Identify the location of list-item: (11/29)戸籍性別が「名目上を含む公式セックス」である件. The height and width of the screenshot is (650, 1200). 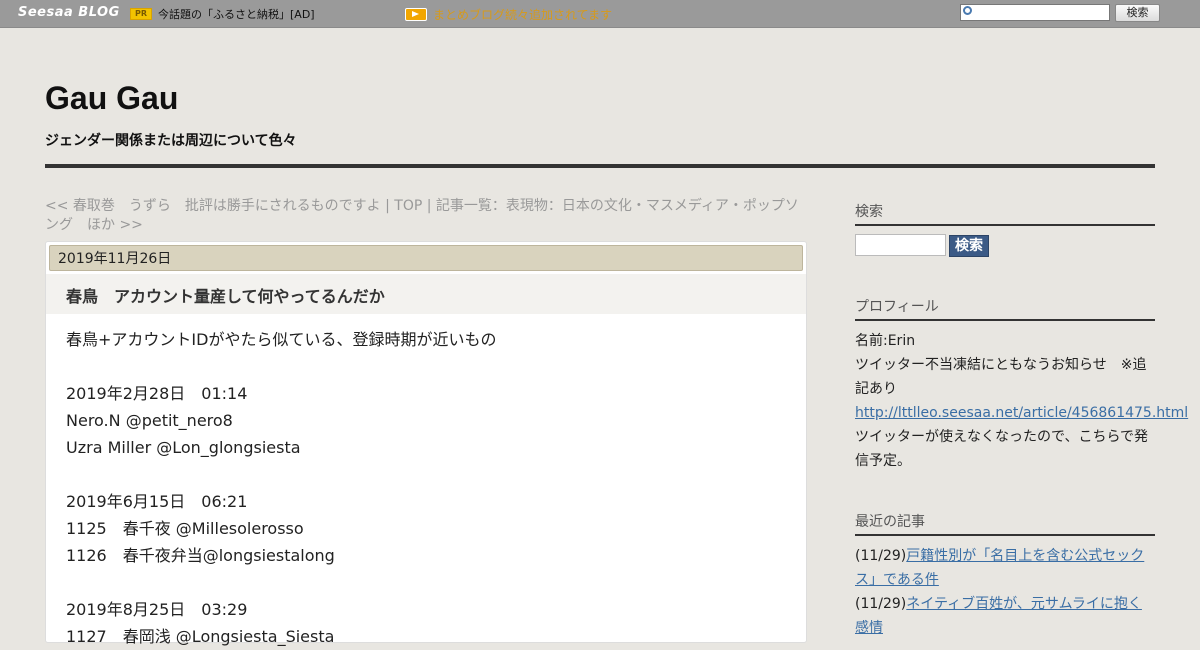
(1005, 568).